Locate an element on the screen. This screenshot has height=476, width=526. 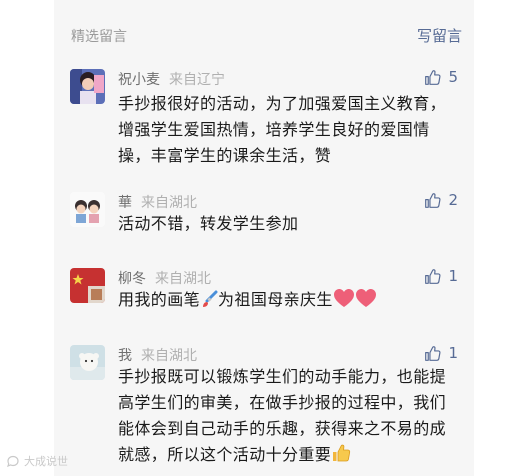
comment-meta: 祝小麦 来自辽宁 is located at coordinates (171, 79).